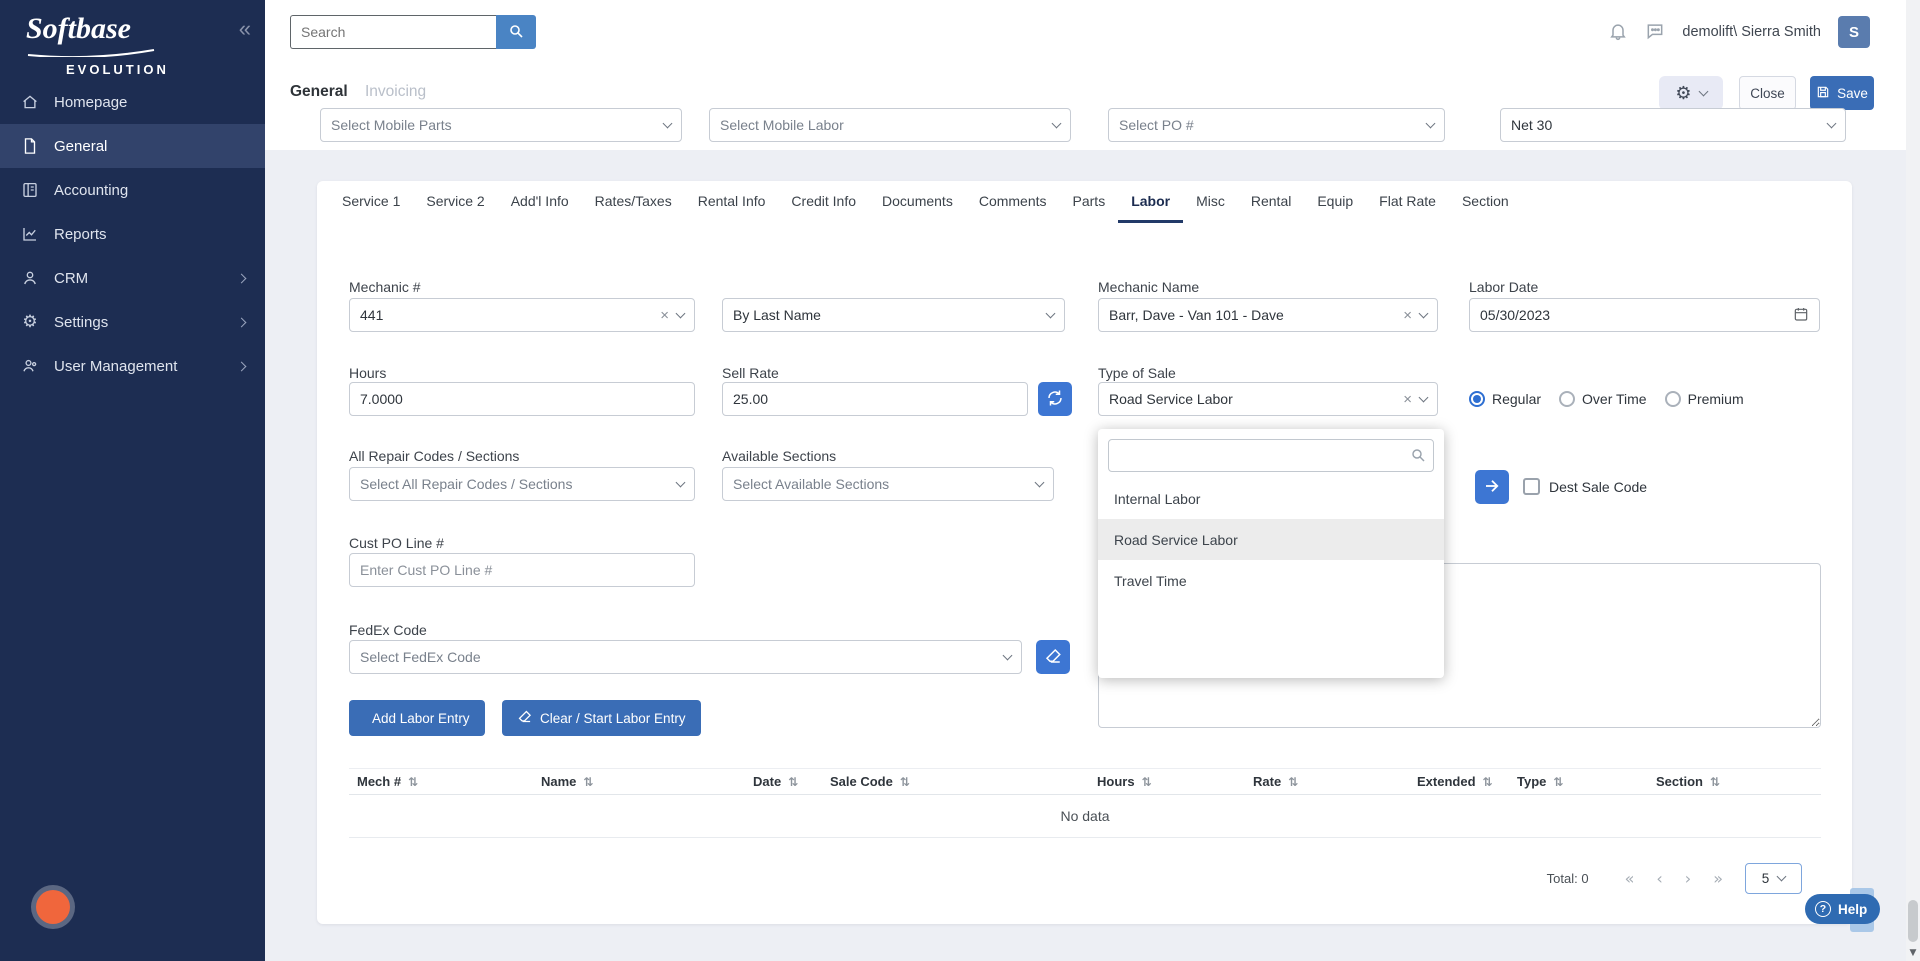 This screenshot has width=1920, height=961. Describe the element at coordinates (132, 190) in the screenshot. I see `sidebar-item-accounting: Accounting` at that location.